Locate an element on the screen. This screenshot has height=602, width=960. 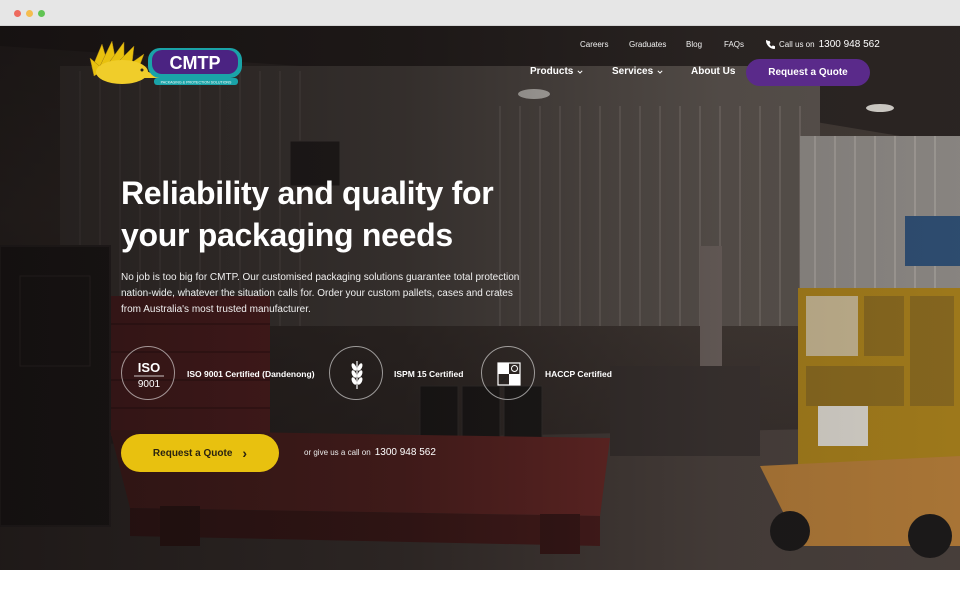
iso-icon-text-bottom: 9001 is located at coordinates (149, 384).